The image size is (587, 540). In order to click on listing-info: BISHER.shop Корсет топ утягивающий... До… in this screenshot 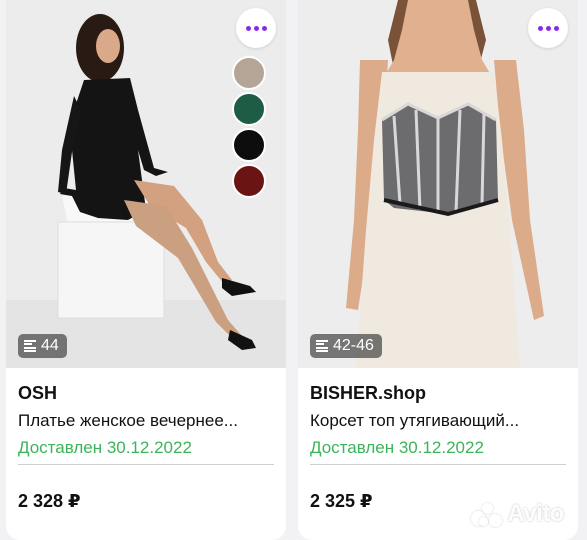, I will do `click(440, 420)`.